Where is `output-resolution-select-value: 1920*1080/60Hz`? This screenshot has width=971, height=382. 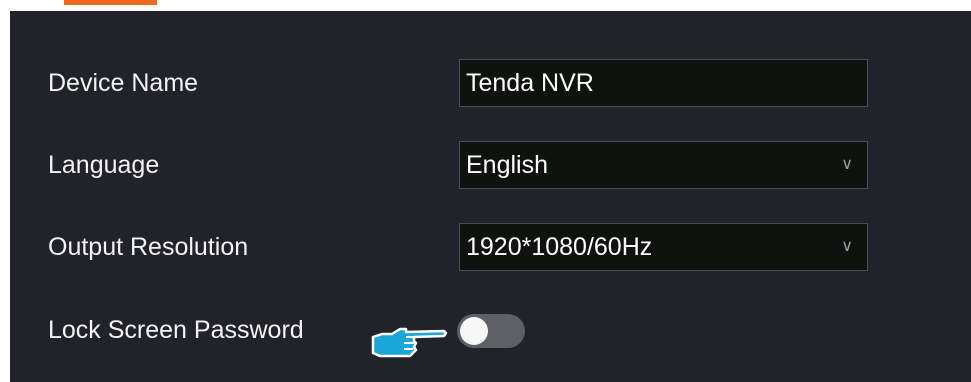 output-resolution-select-value: 1920*1080/60Hz is located at coordinates (559, 247).